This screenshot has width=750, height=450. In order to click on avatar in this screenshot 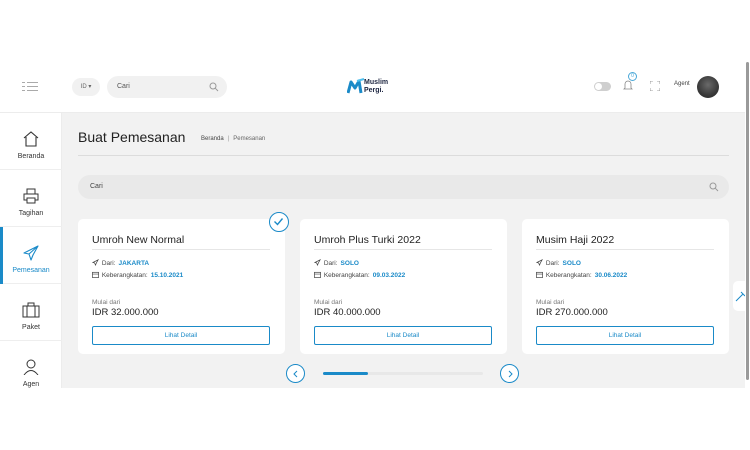, I will do `click(708, 87)`.